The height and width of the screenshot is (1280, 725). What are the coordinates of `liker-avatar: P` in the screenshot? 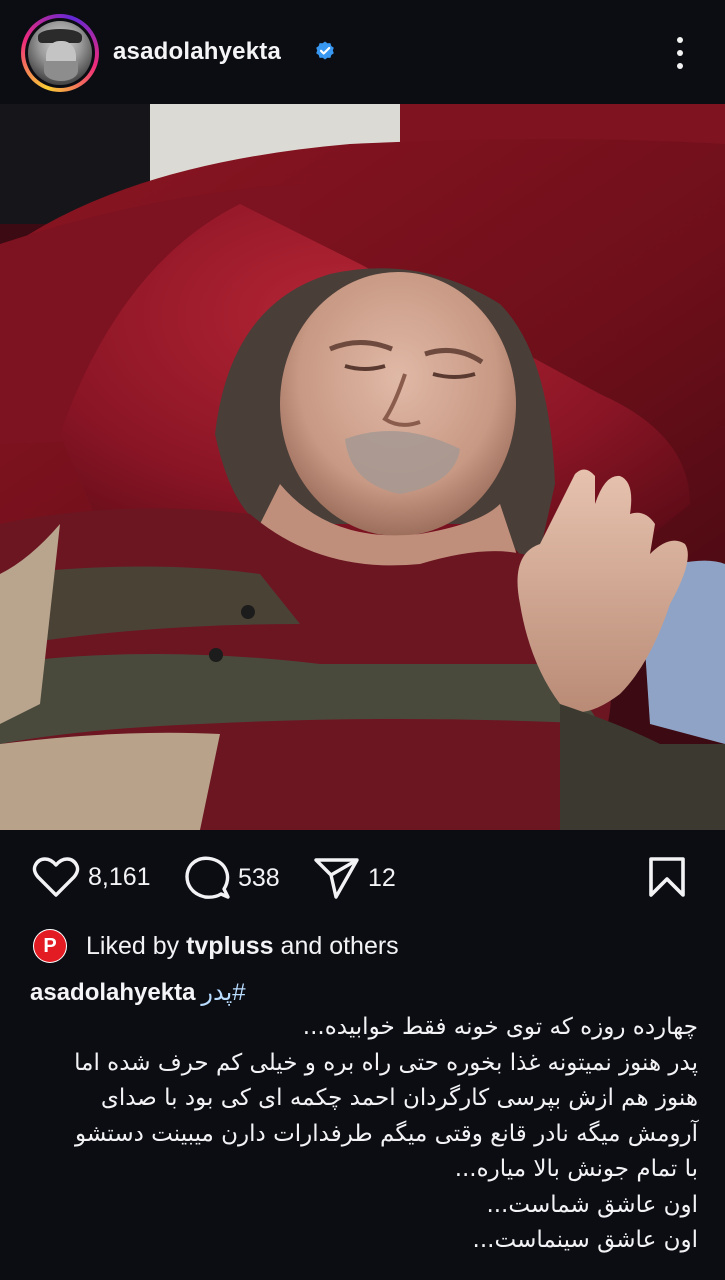 It's located at (50, 946).